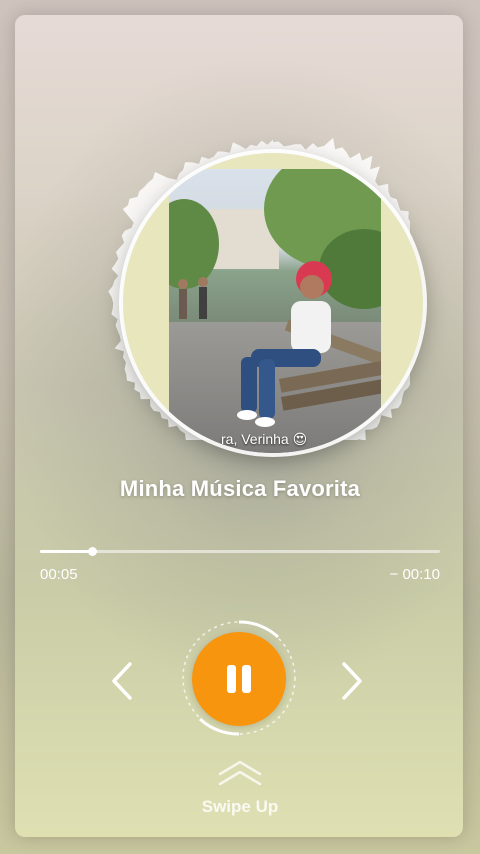  Describe the element at coordinates (264, 439) in the screenshot. I see `artwork-caption: ra, Verinha 😍` at that location.